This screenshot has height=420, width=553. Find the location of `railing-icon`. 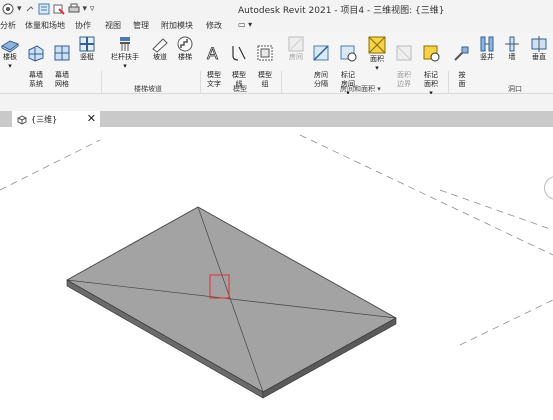

railing-icon is located at coordinates (125, 44).